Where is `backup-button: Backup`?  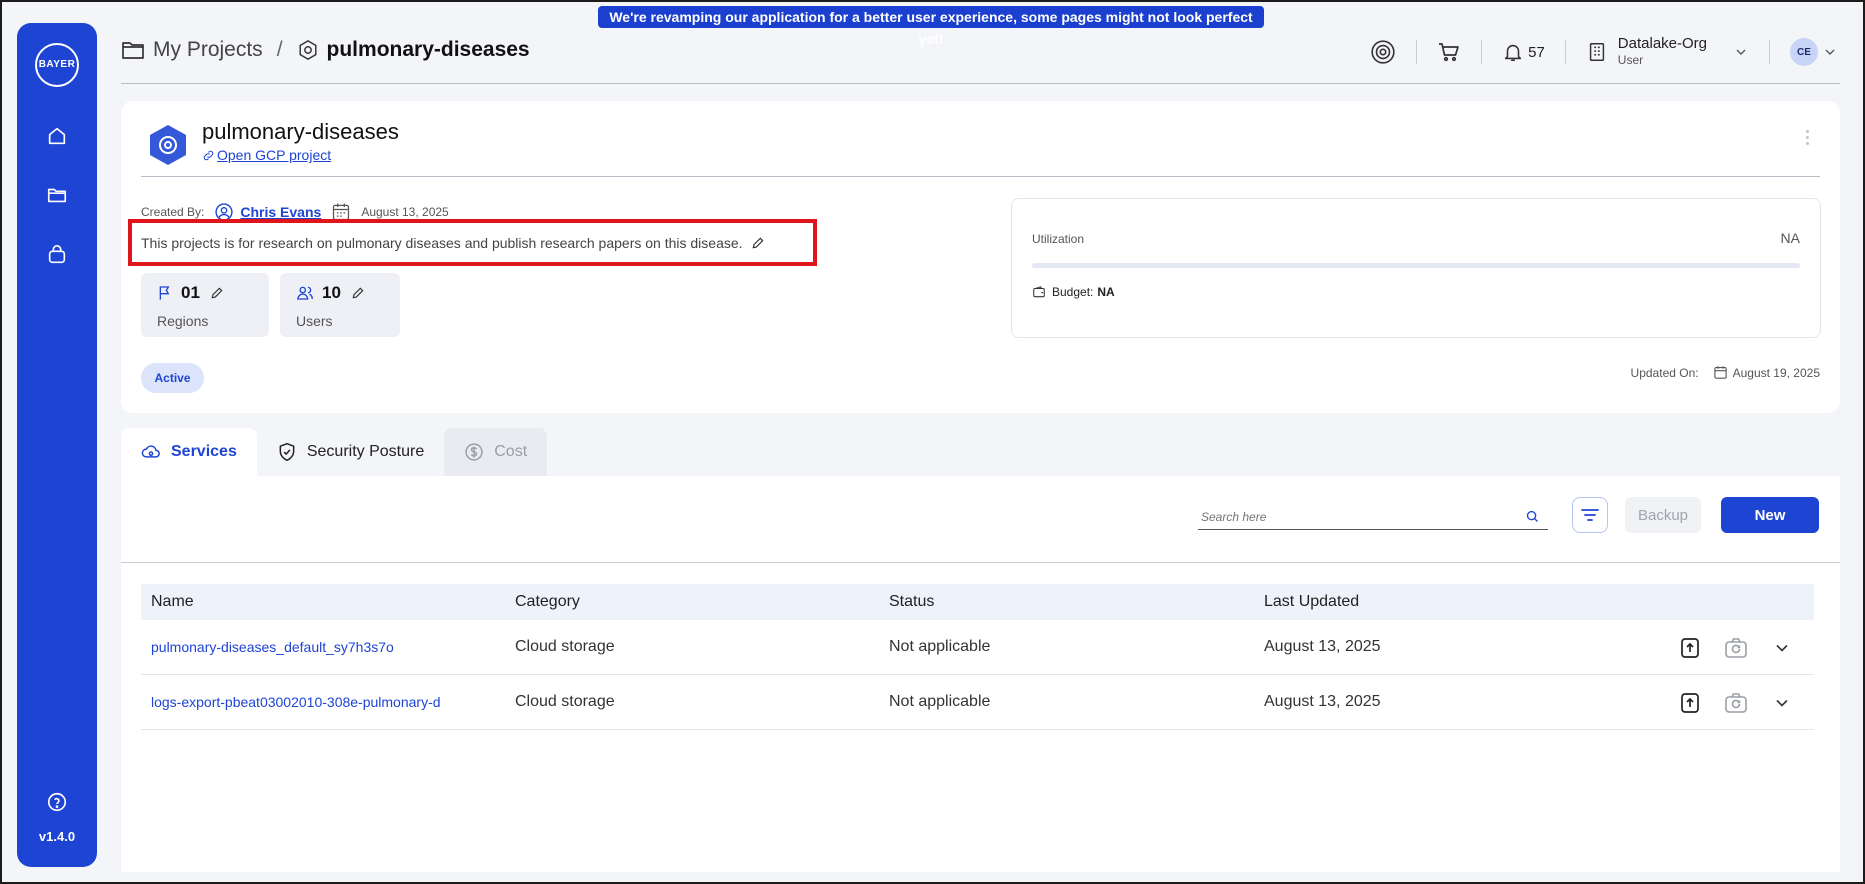
backup-button: Backup is located at coordinates (1663, 515).